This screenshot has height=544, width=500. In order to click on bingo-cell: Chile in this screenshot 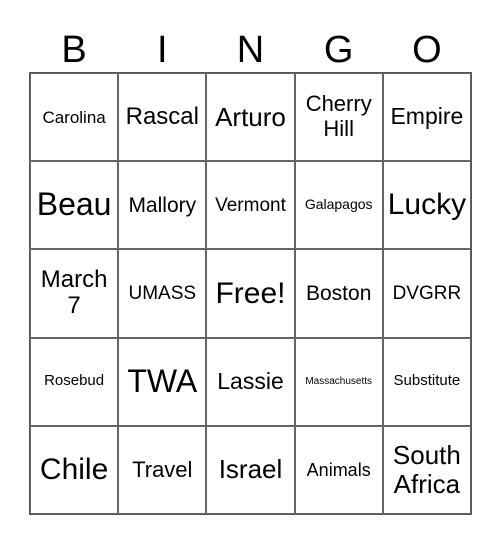, I will do `click(74, 469)`.